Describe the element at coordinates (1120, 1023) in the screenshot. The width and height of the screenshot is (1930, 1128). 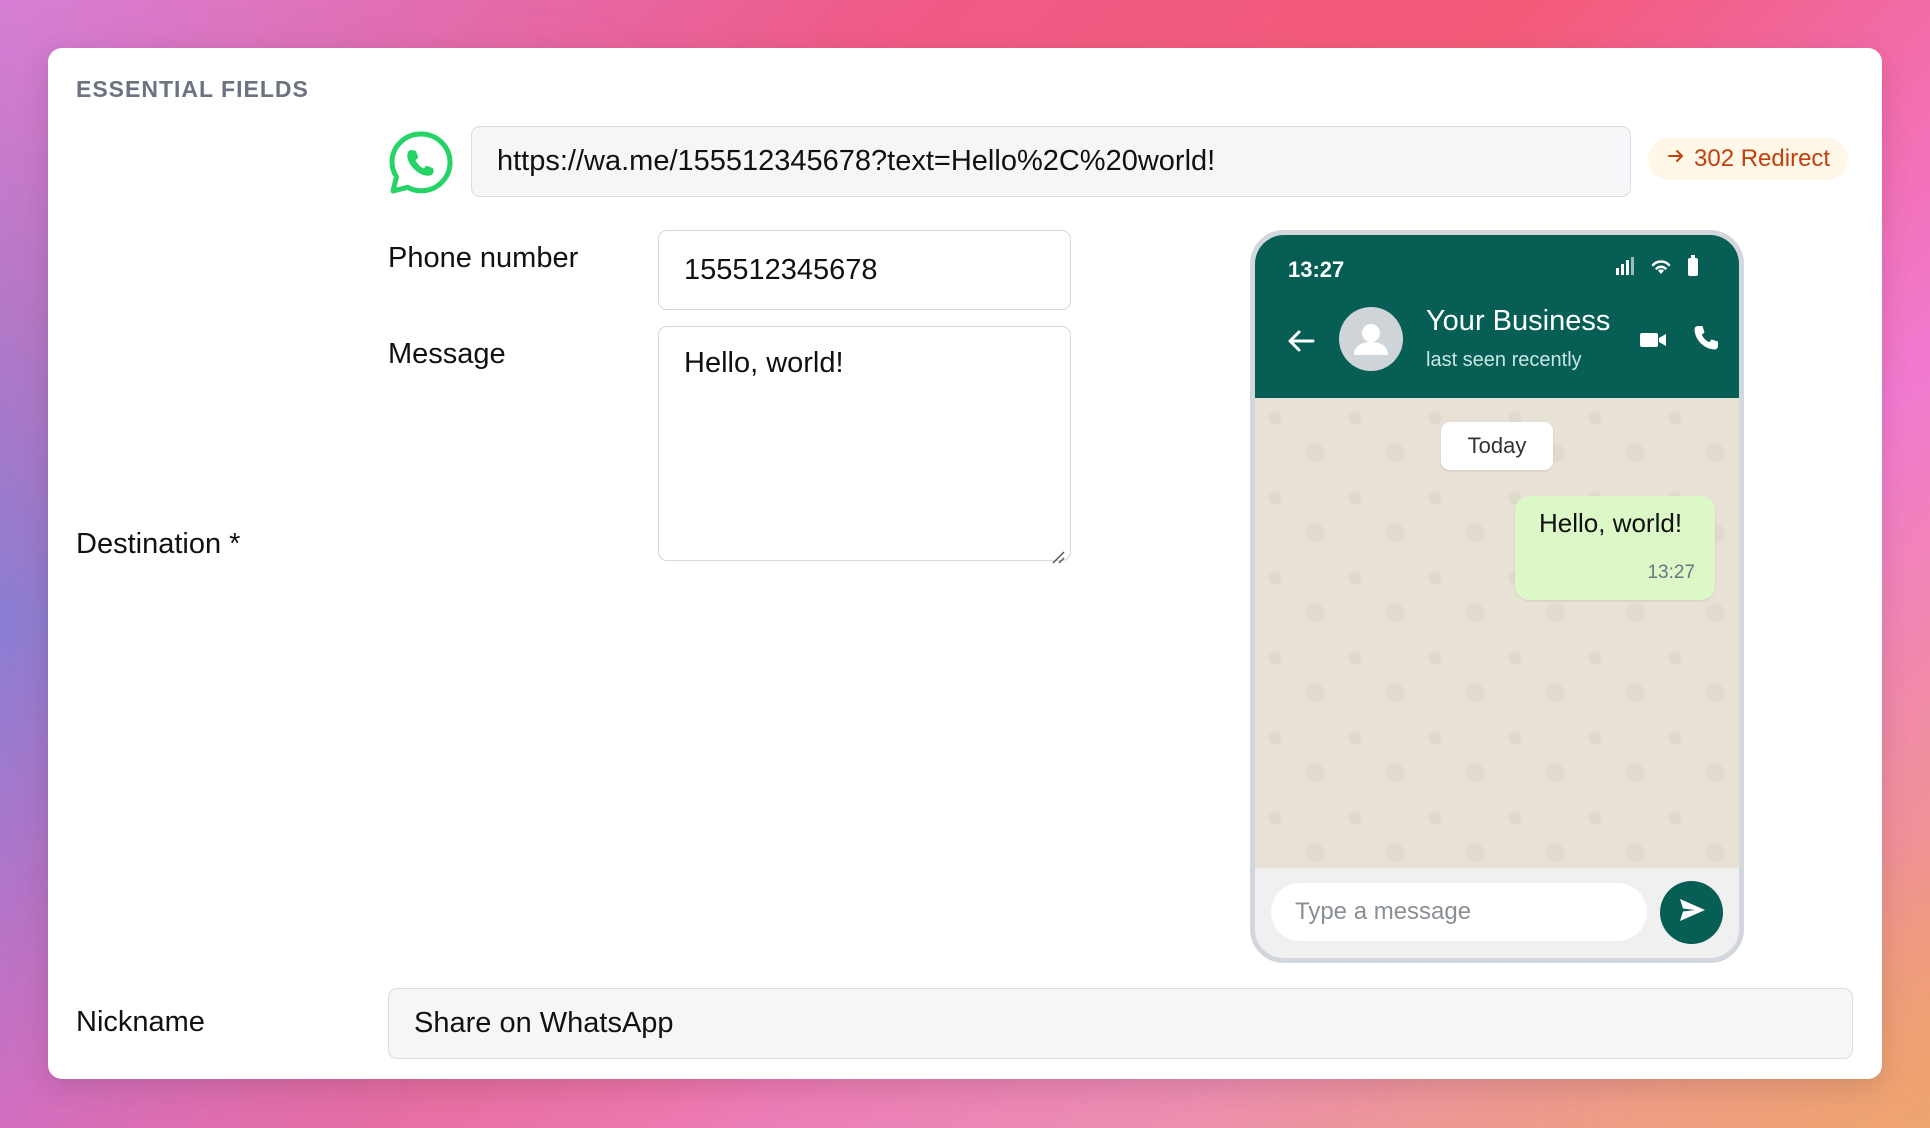
I see `nickname-input: Share on WhatsApp` at that location.